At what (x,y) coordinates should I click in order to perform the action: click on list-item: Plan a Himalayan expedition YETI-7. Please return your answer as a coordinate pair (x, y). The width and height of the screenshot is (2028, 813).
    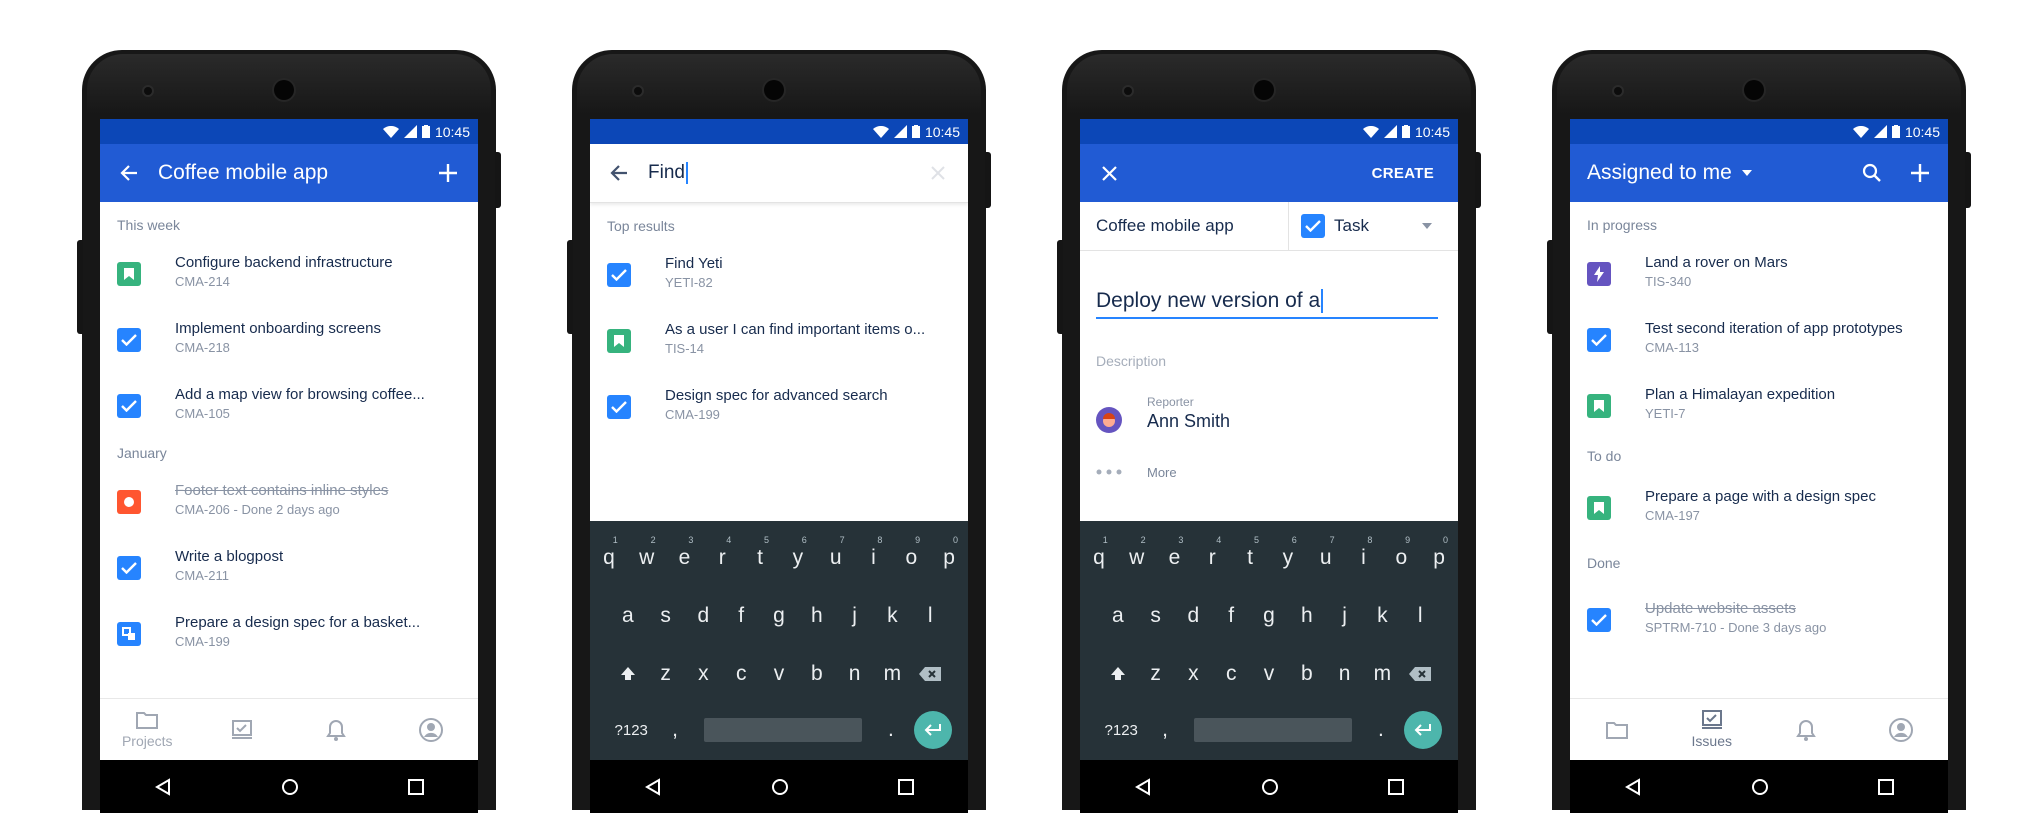
    Looking at the image, I should click on (1759, 405).